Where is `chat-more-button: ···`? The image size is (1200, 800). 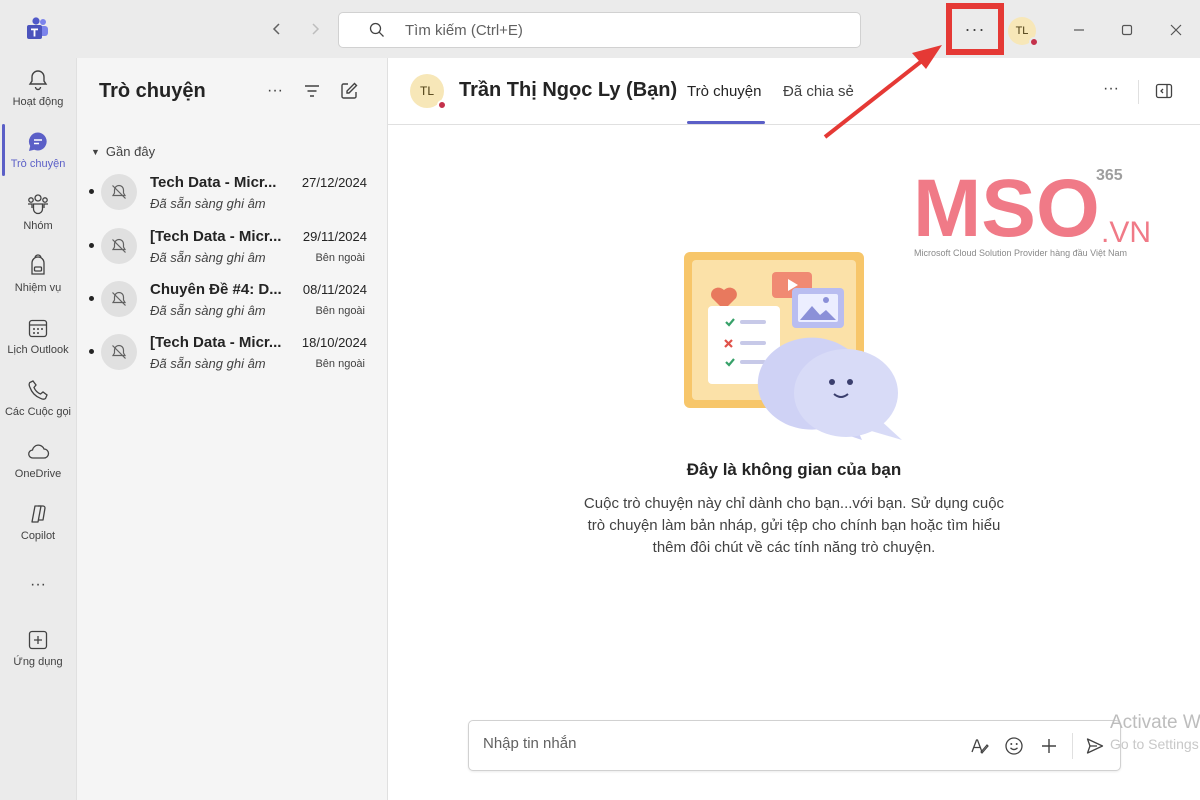 chat-more-button: ··· is located at coordinates (1111, 89).